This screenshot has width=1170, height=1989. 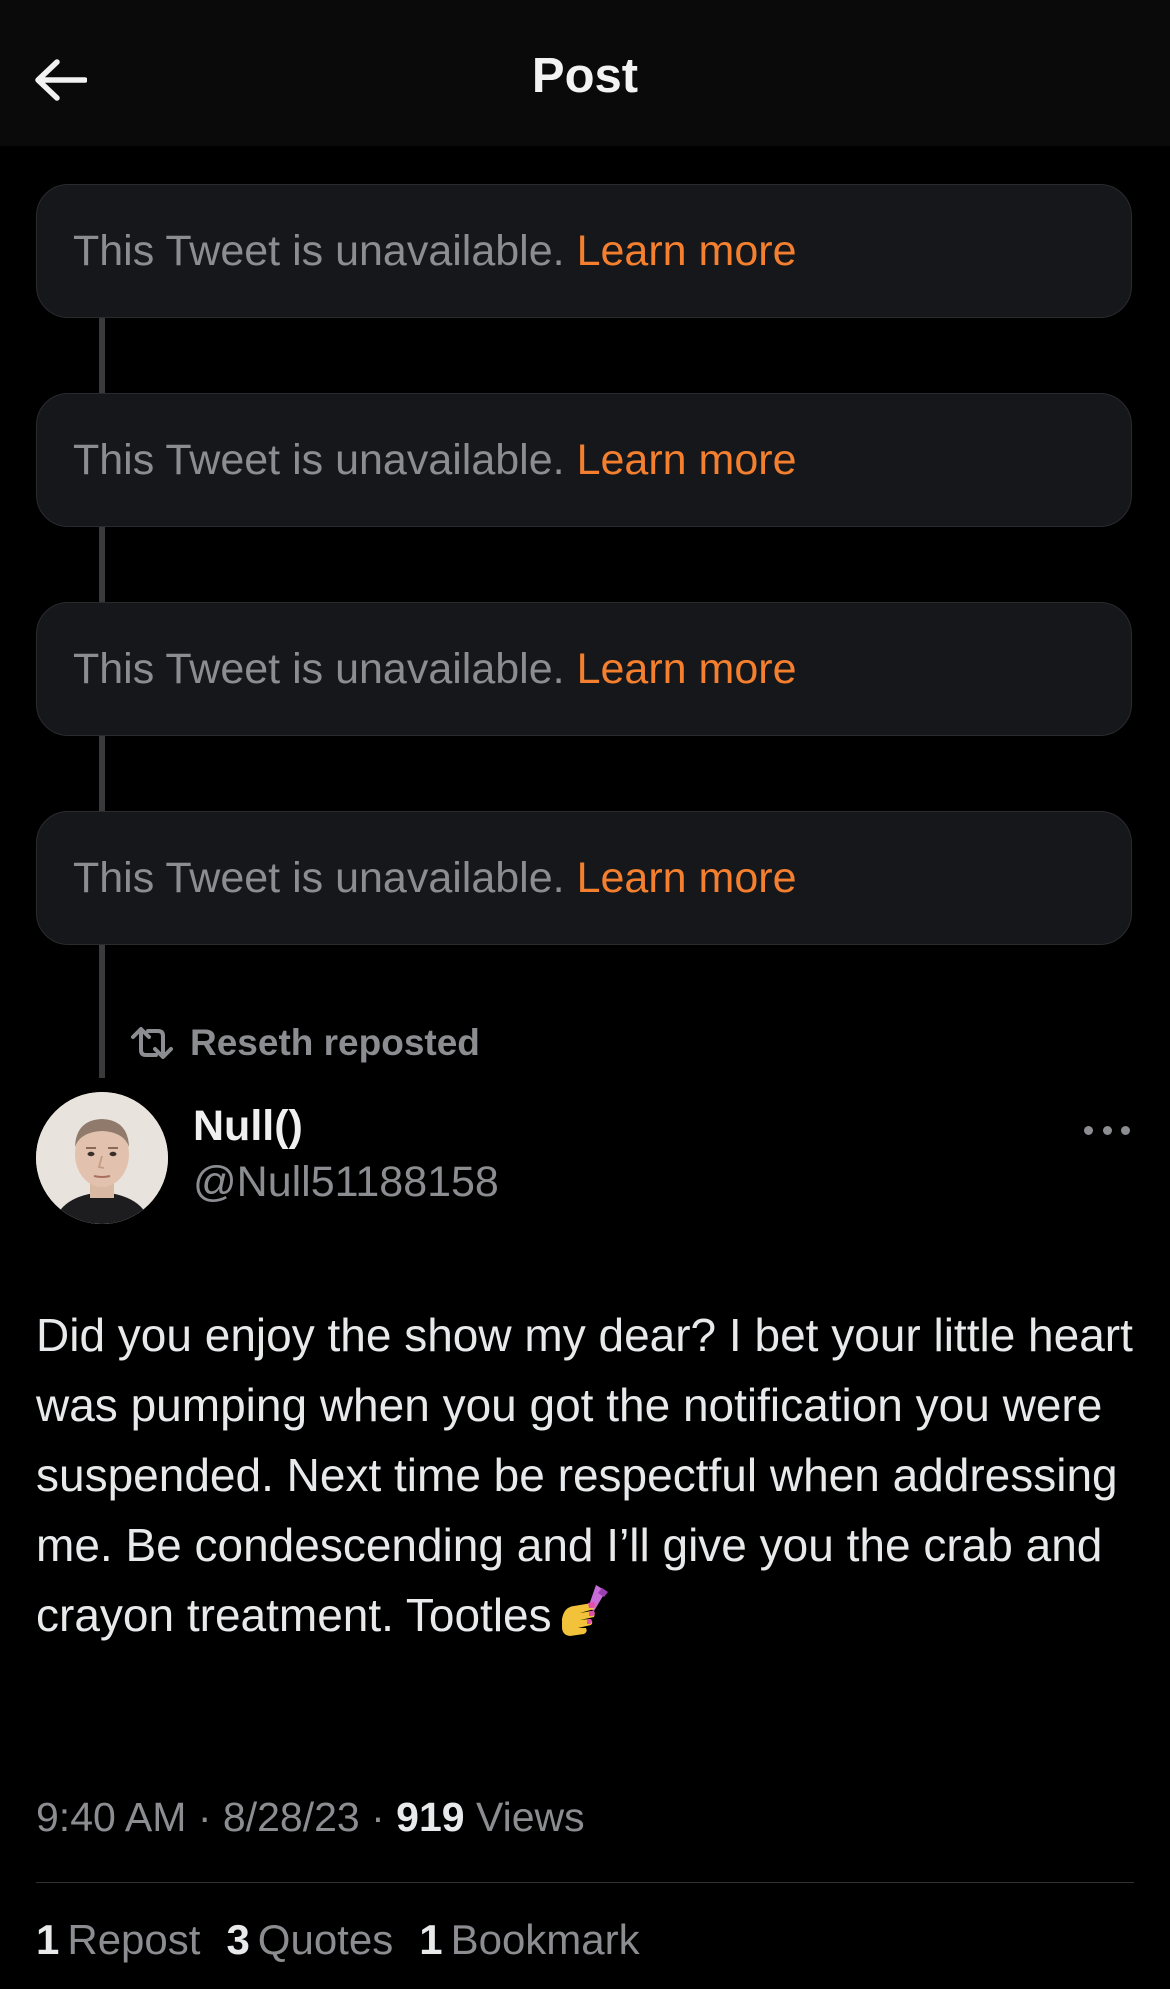 What do you see at coordinates (585, 76) in the screenshot?
I see `page-title: Post` at bounding box center [585, 76].